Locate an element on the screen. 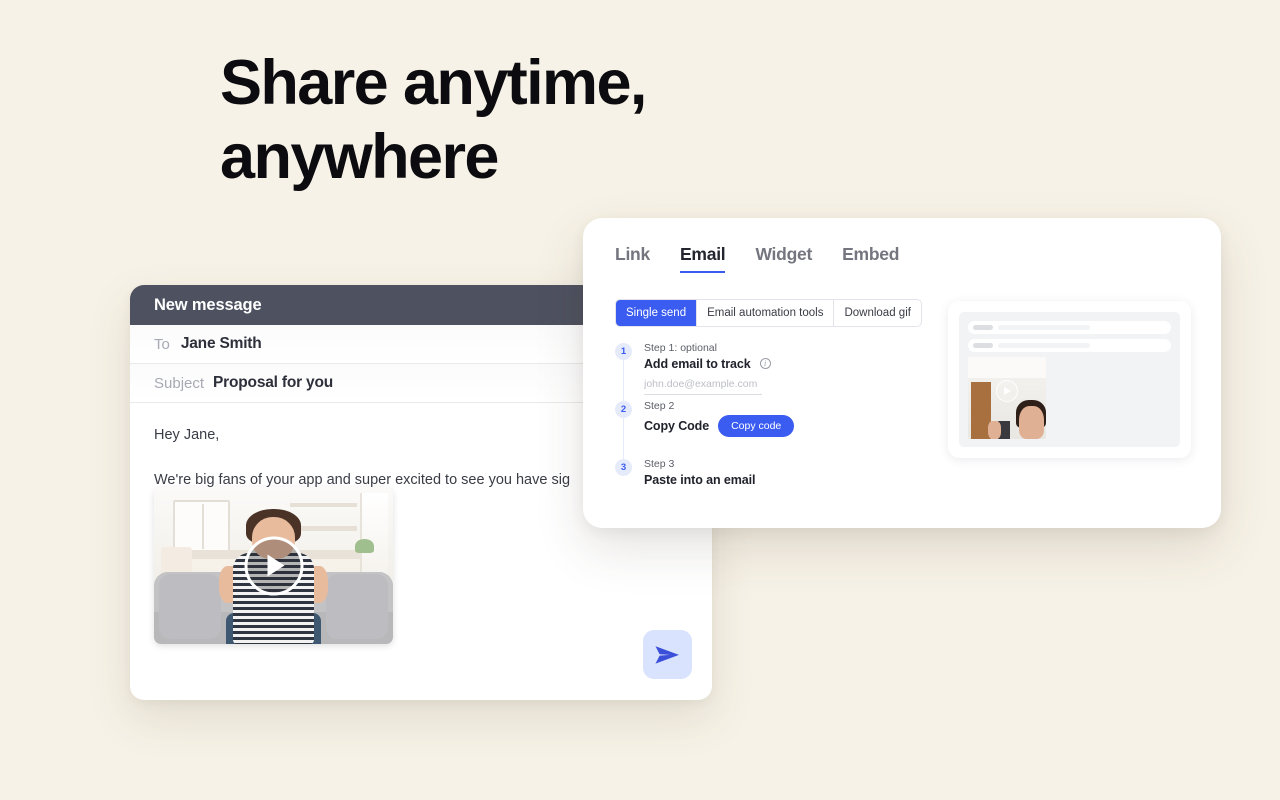 The height and width of the screenshot is (800, 1280). preview-scene-ceiling is located at coordinates (1006, 368).